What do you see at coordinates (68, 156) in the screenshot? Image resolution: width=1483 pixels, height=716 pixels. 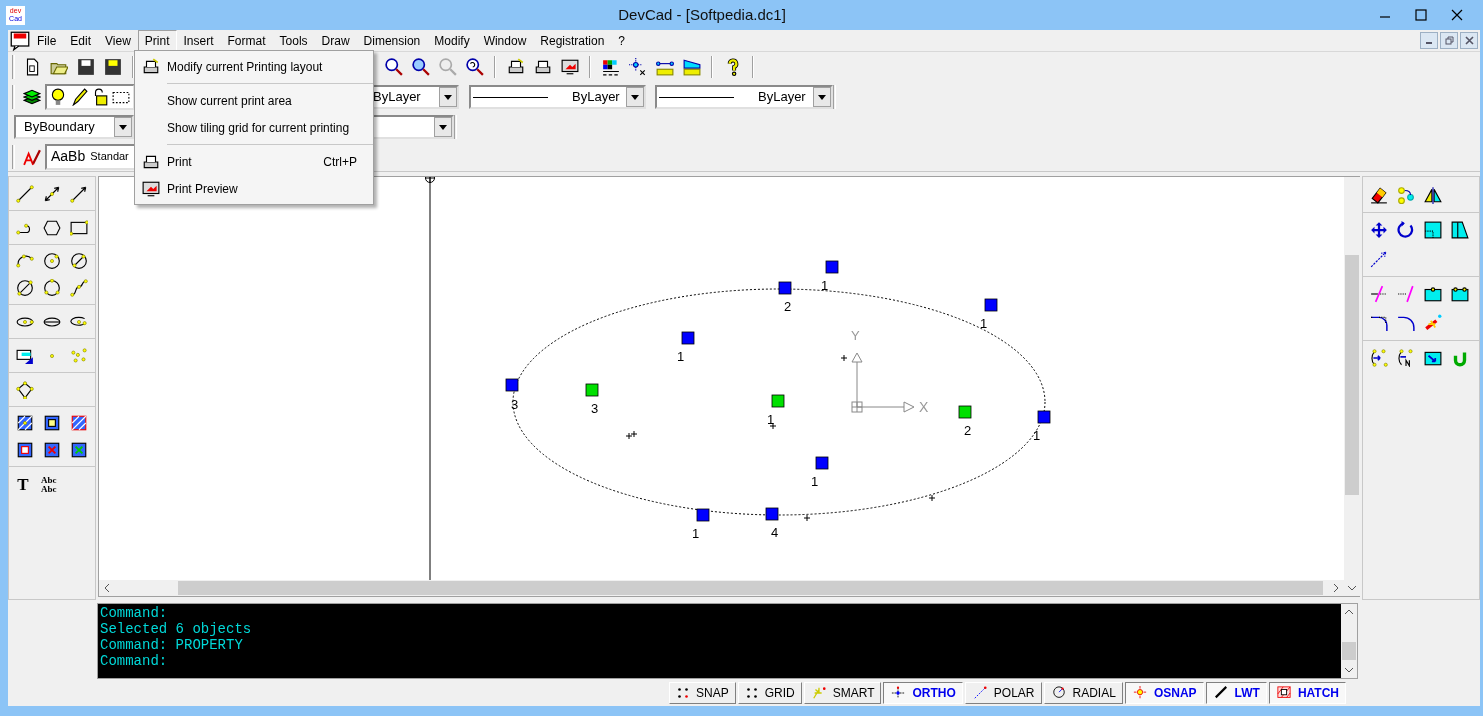 I see `font-sample: AaBb` at bounding box center [68, 156].